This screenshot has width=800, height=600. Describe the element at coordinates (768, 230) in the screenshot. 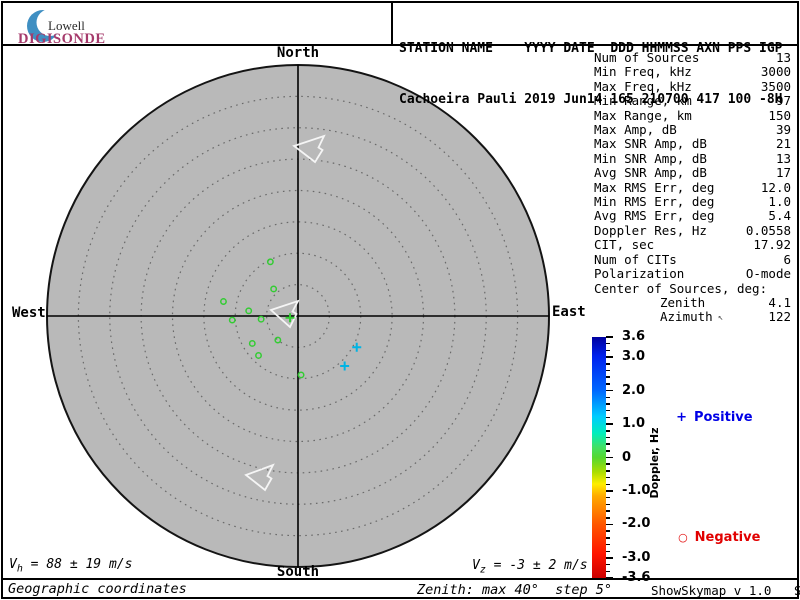

I see `param-value: 0.0558` at that location.